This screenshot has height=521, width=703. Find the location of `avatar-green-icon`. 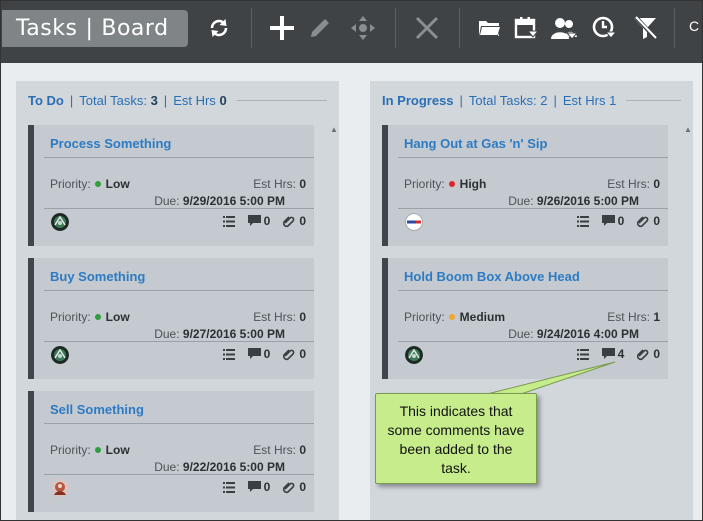

avatar-green-icon is located at coordinates (60, 222).